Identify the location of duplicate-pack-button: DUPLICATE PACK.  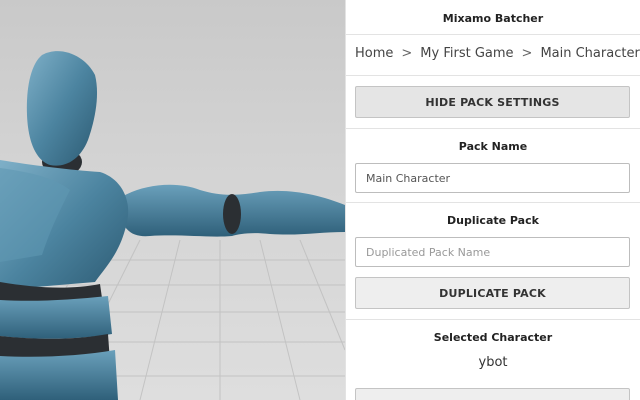
(492, 293).